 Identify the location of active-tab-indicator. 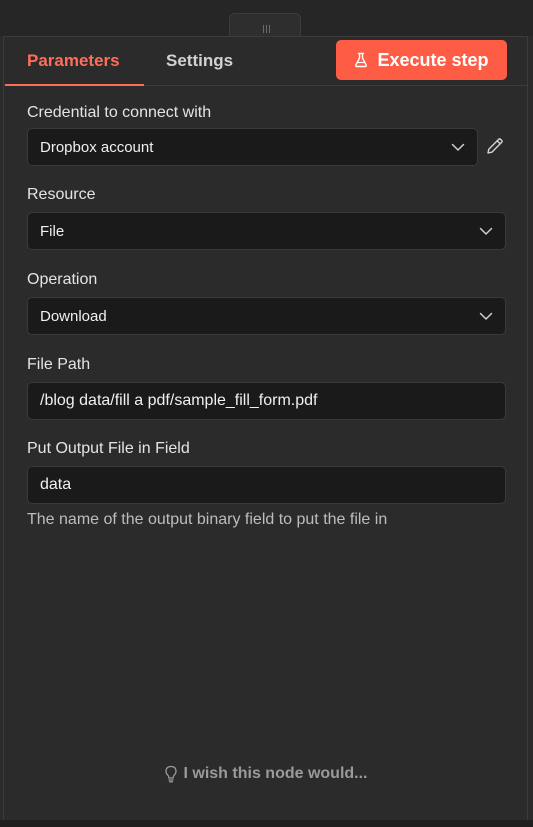
(74, 85).